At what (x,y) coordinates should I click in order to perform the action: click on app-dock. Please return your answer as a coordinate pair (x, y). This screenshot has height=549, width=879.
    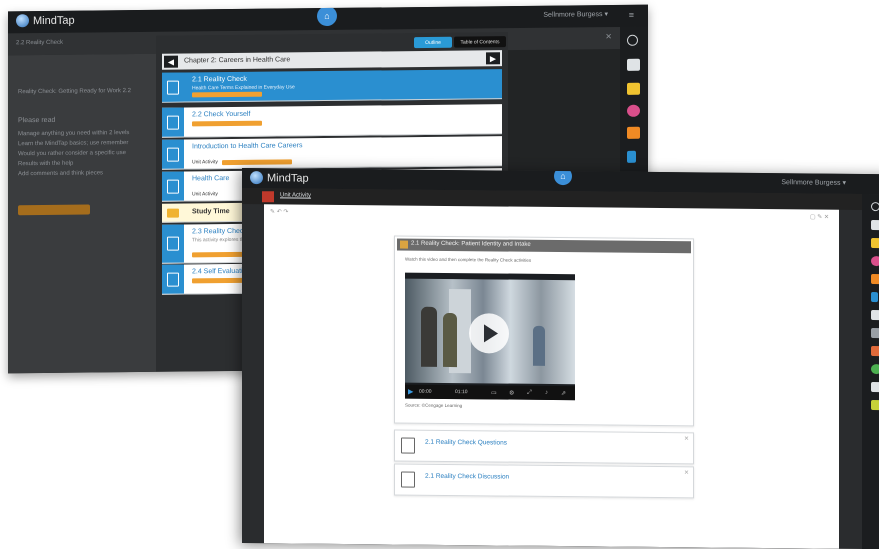
    Looking at the image, I should click on (870, 371).